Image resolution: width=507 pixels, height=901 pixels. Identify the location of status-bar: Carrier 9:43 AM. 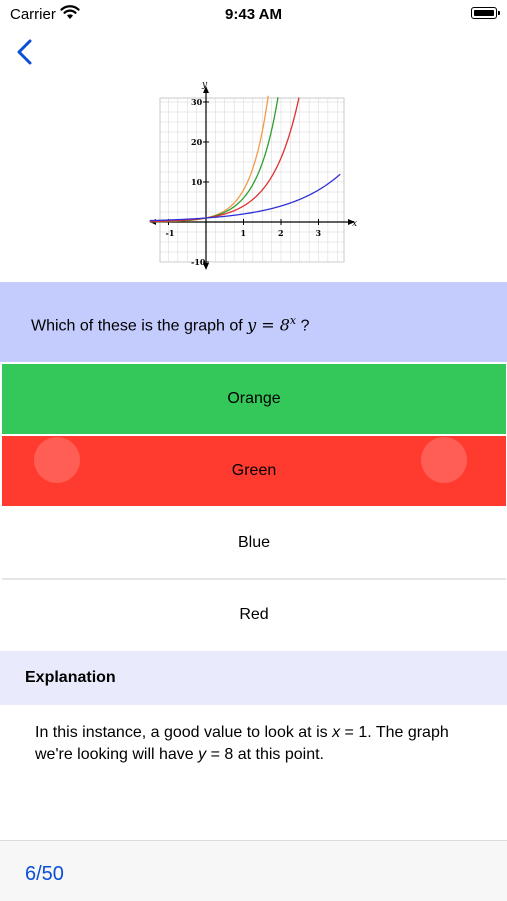
(253, 14).